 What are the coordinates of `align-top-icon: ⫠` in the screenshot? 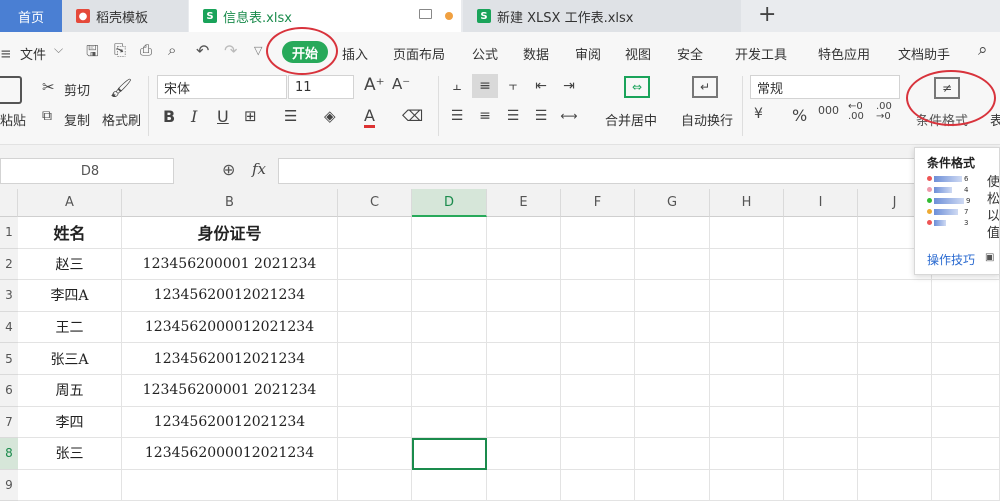 It's located at (457, 86).